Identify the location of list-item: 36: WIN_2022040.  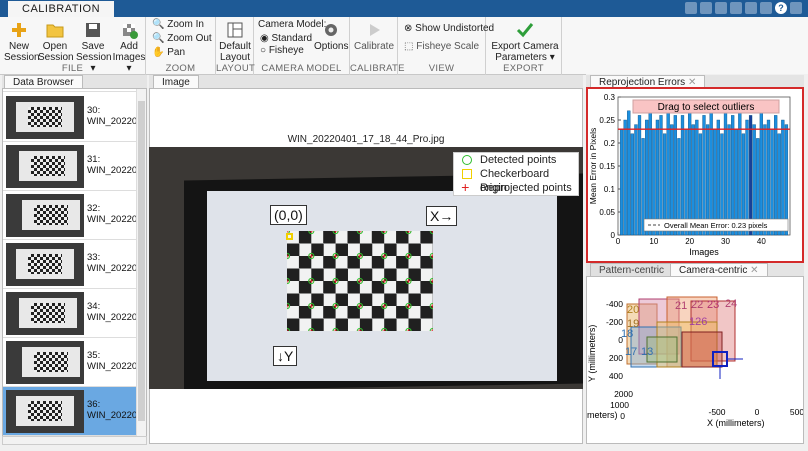
(74, 411).